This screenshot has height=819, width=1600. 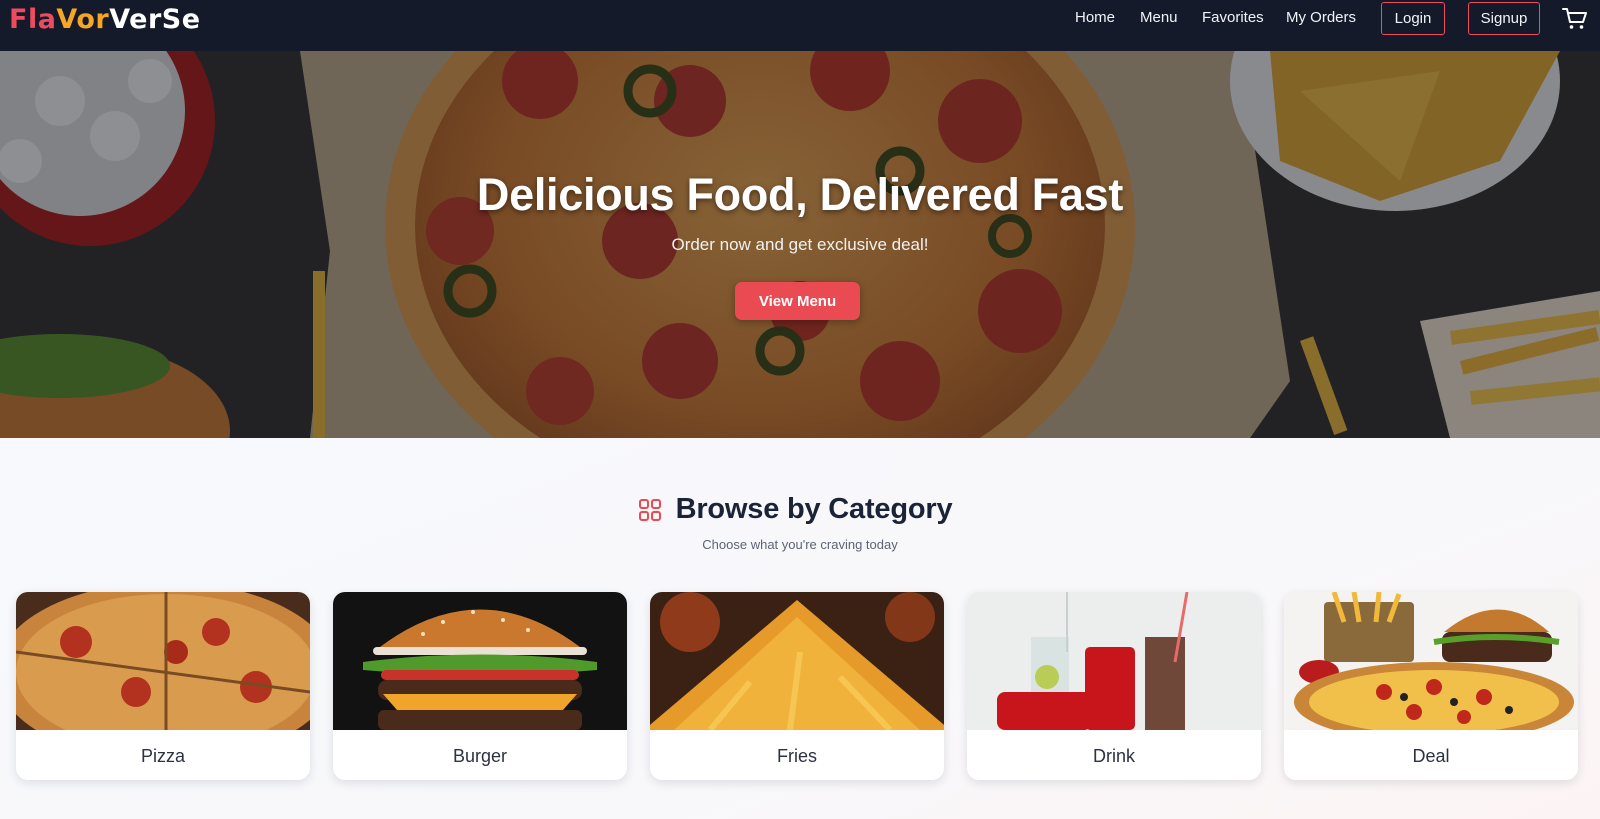 What do you see at coordinates (480, 661) in the screenshot?
I see `burger-image` at bounding box center [480, 661].